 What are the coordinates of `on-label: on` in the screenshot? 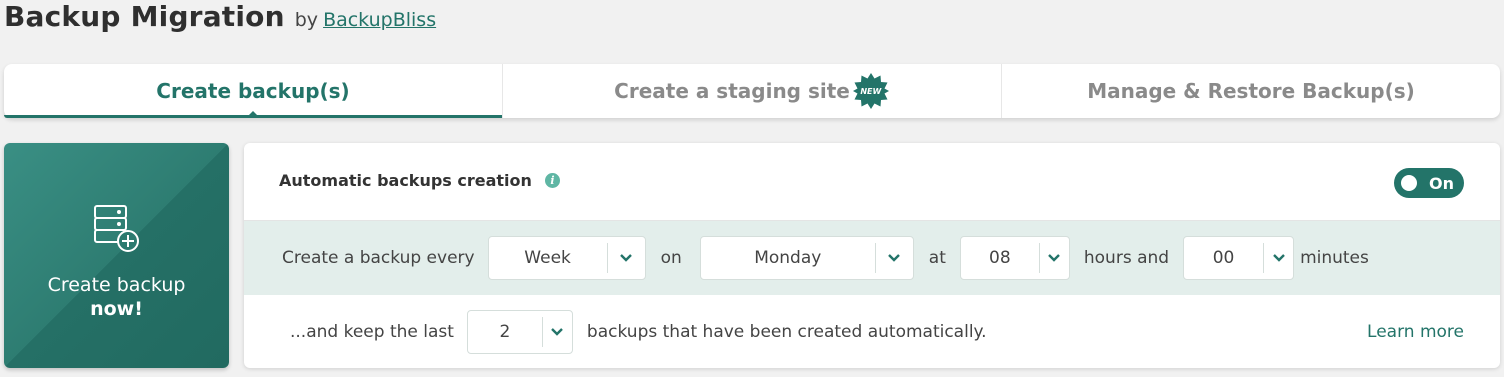 It's located at (671, 258).